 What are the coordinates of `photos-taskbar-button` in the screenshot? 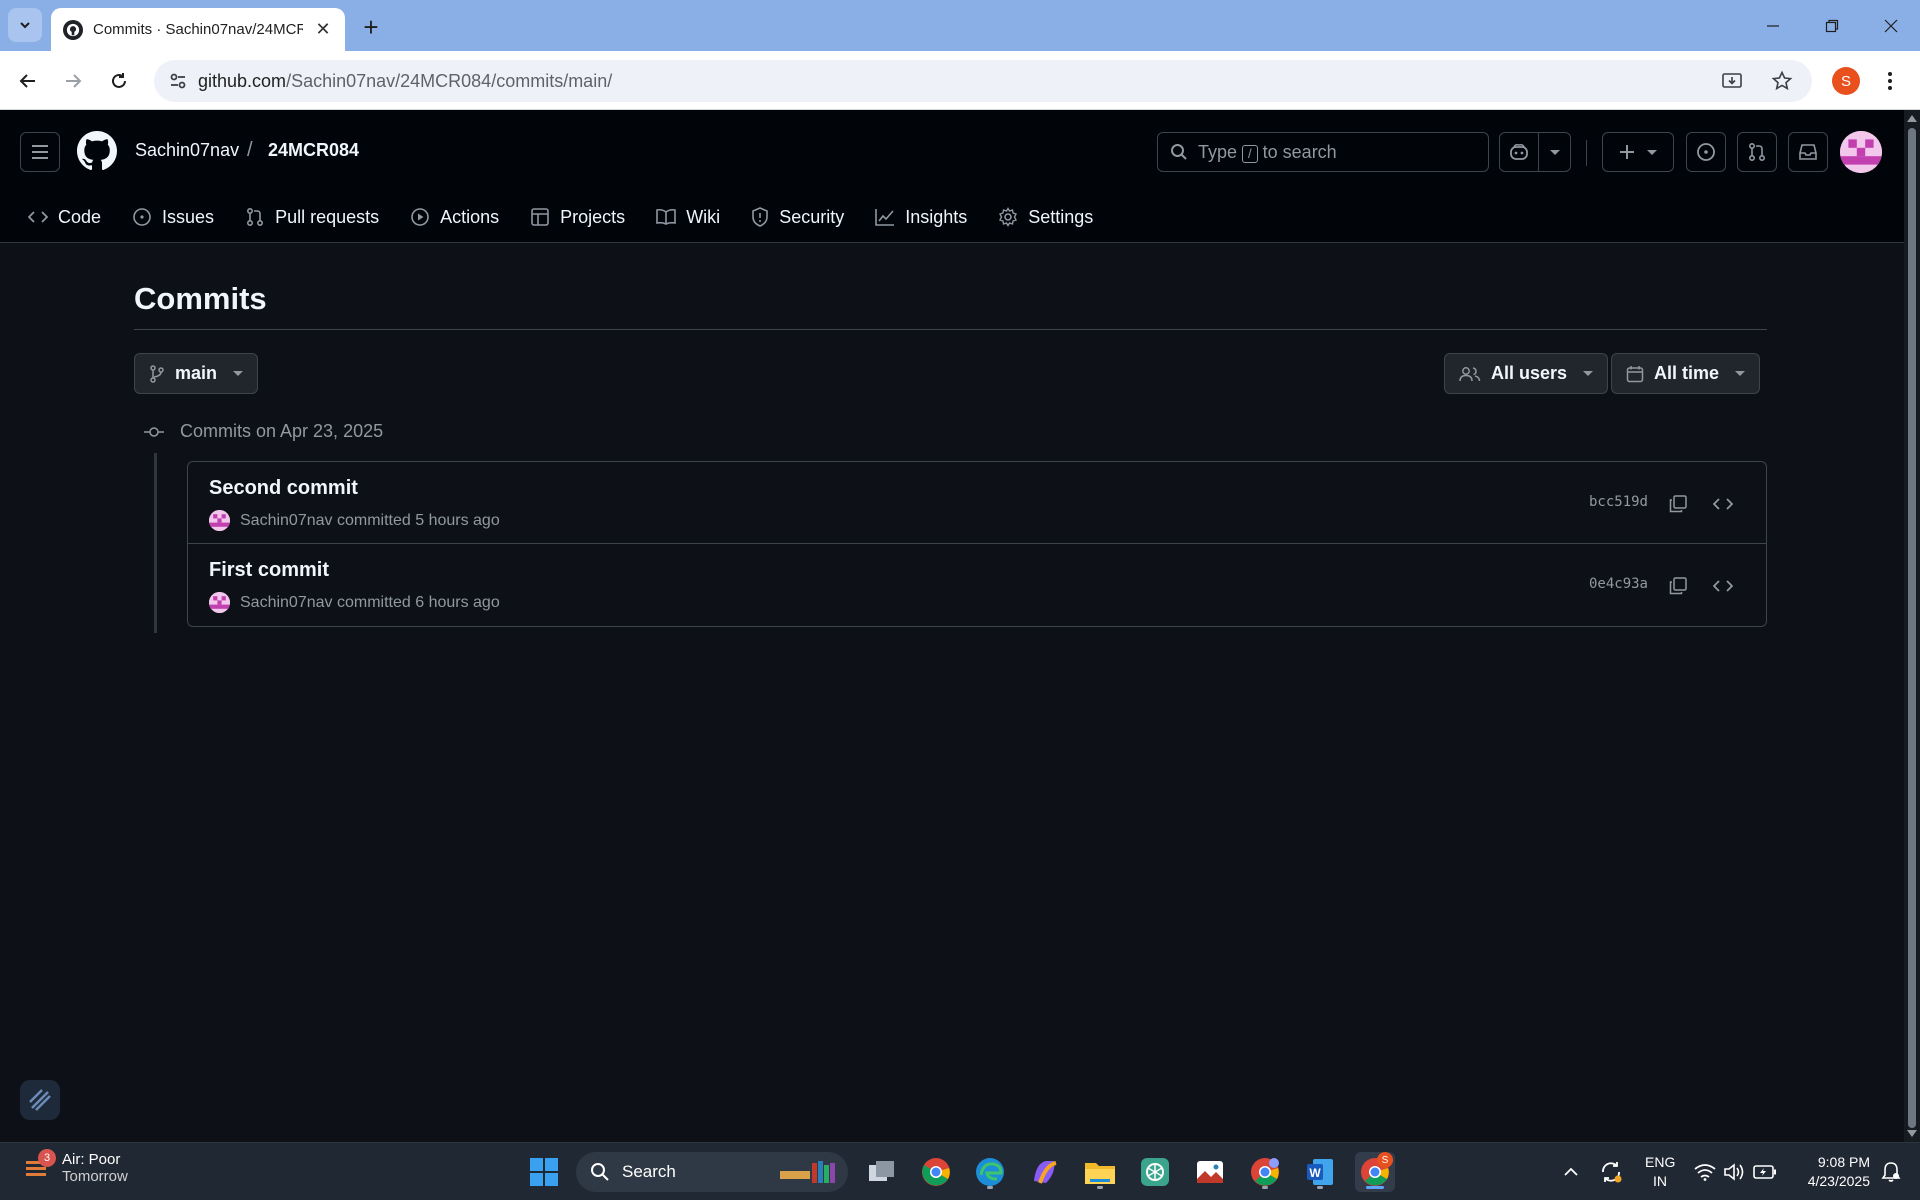 It's located at (1210, 1172).